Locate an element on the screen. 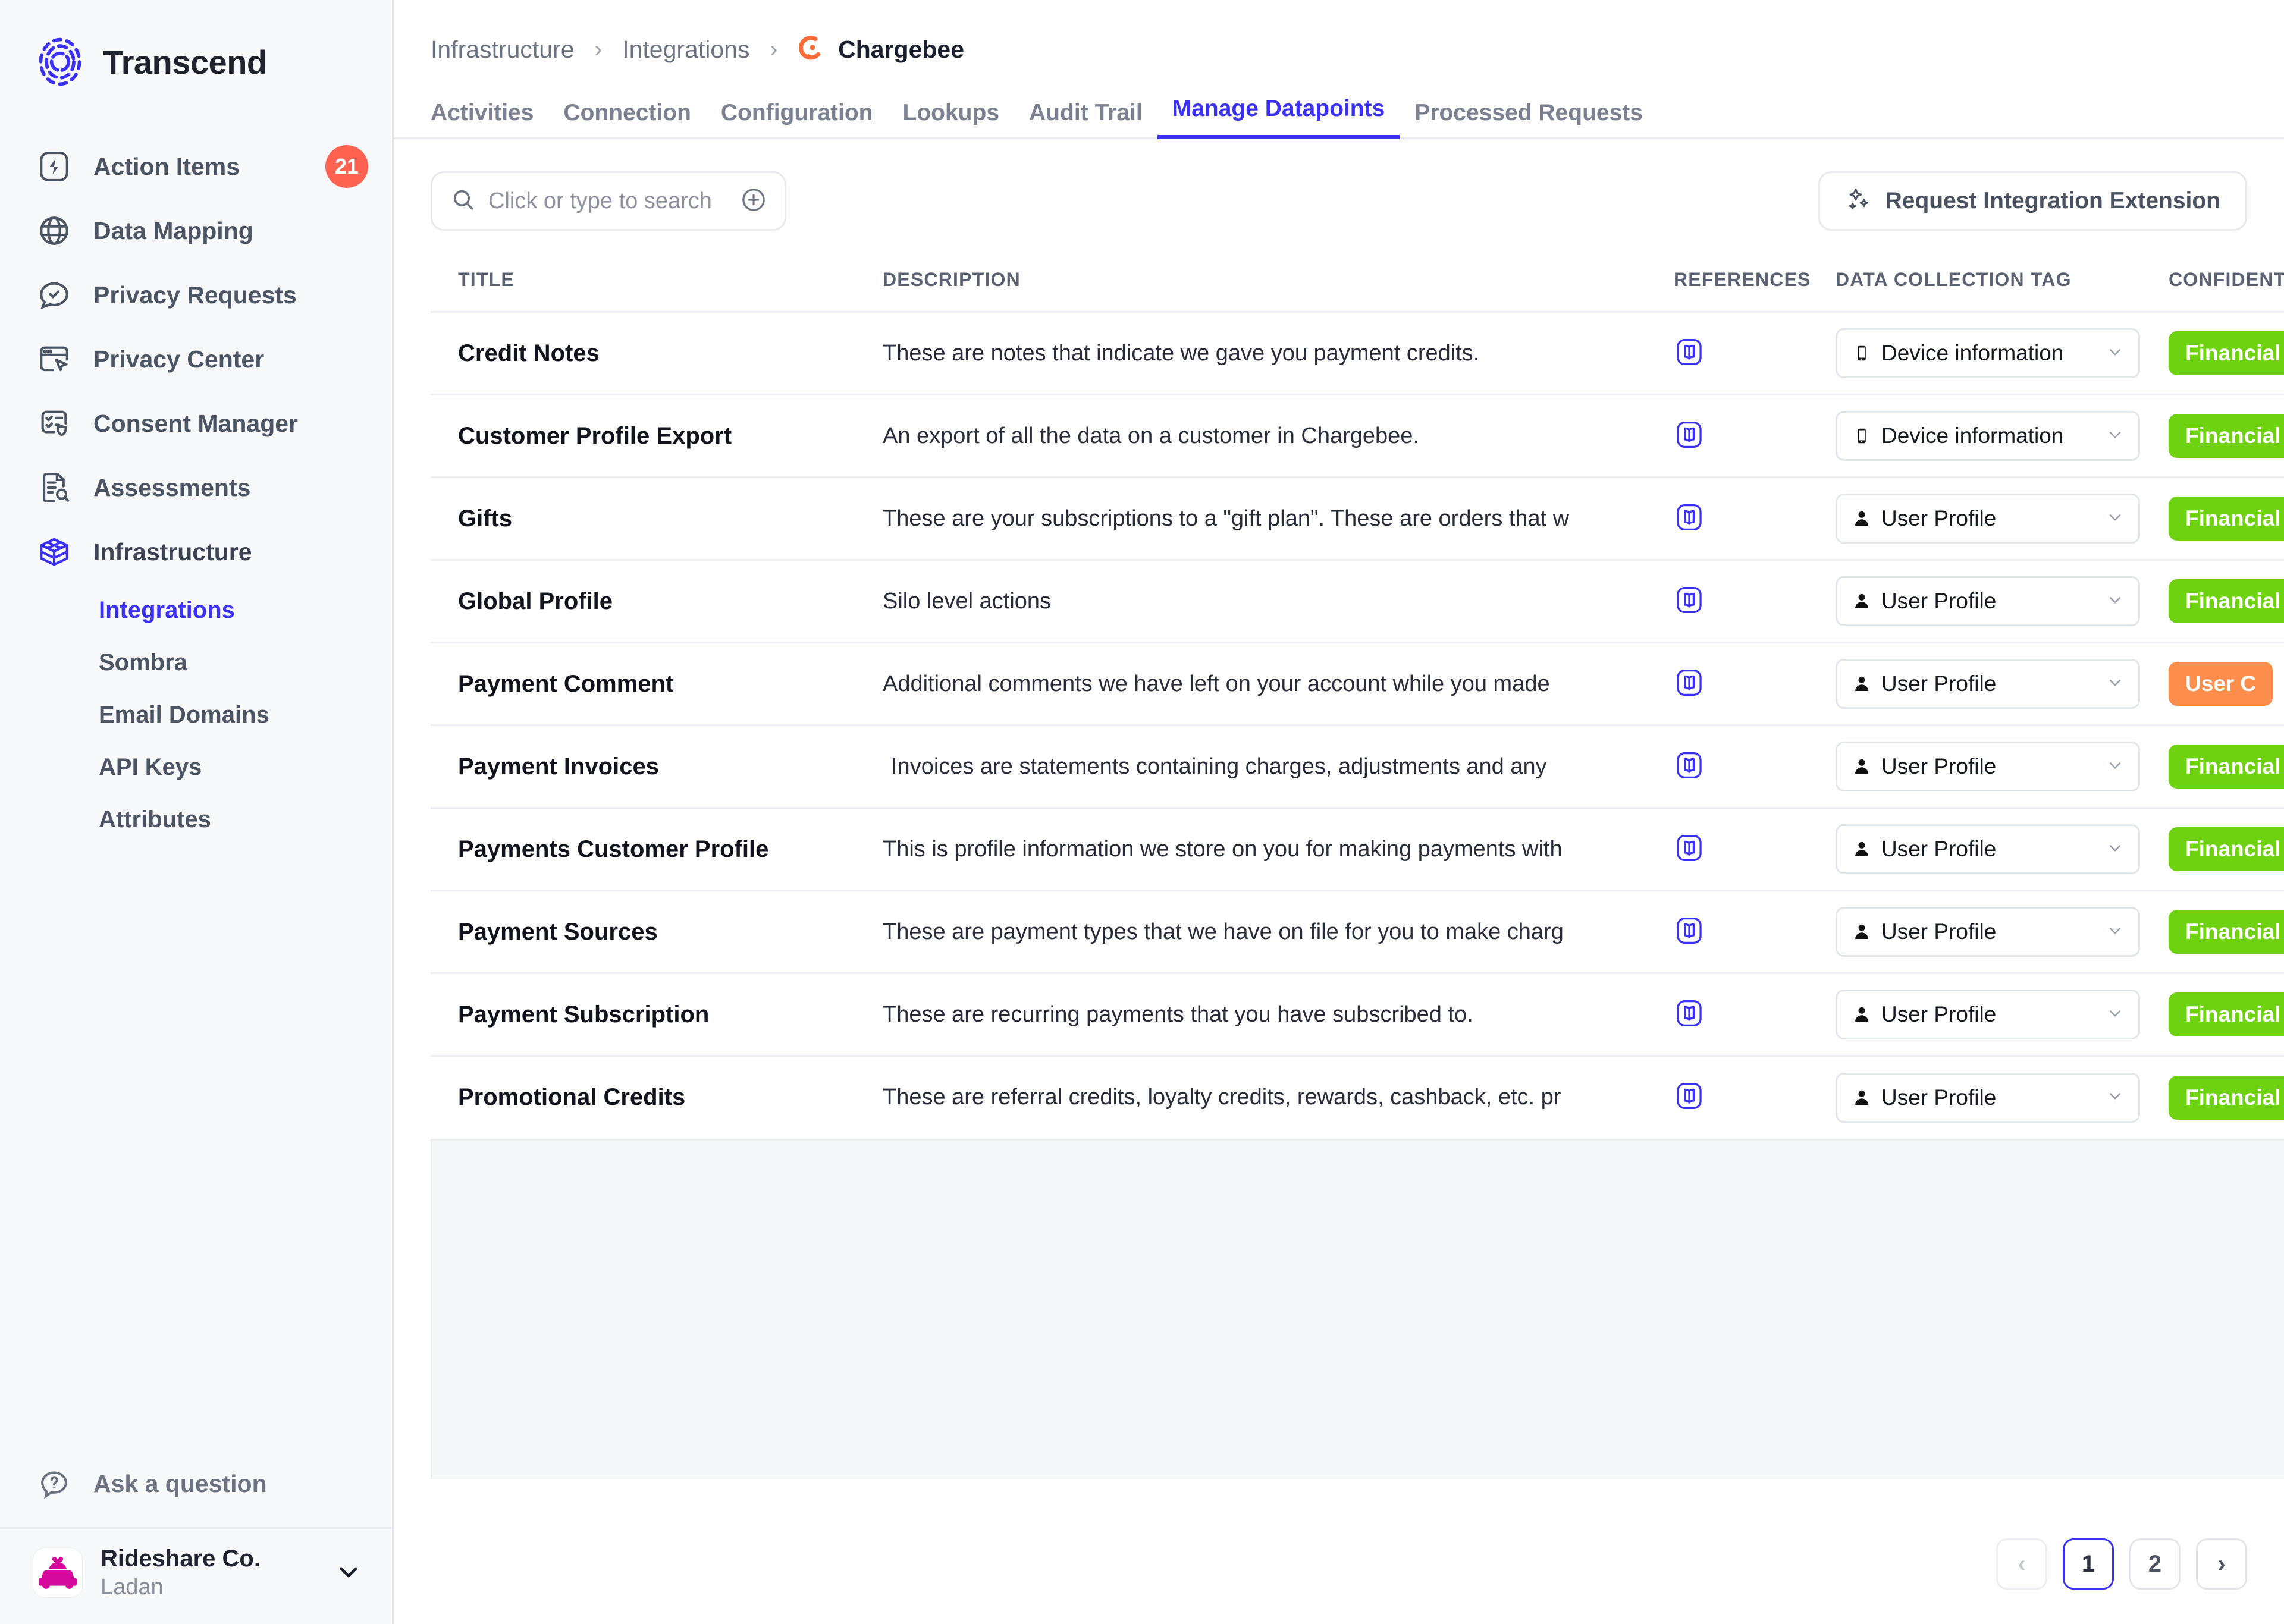 This screenshot has height=1624, width=2284. cell-confidentiality: Financial is located at coordinates (2227, 353).